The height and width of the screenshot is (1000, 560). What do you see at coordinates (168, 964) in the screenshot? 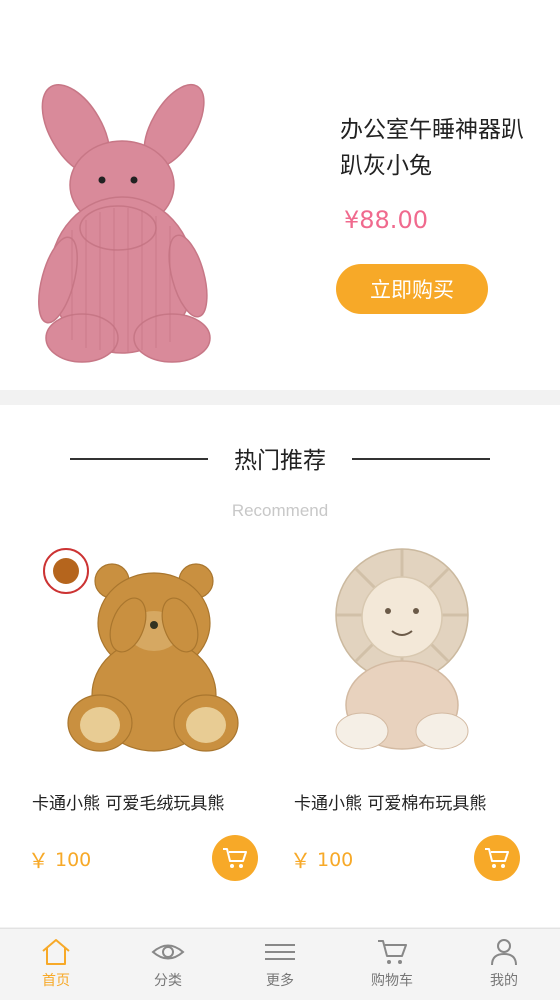
I see `tab-category: 分类` at bounding box center [168, 964].